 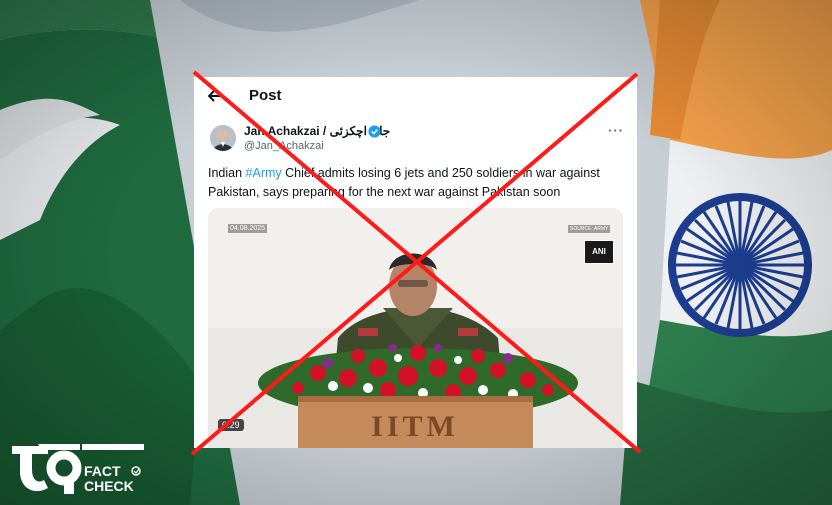 What do you see at coordinates (374, 131) in the screenshot?
I see `verified-badge-icon` at bounding box center [374, 131].